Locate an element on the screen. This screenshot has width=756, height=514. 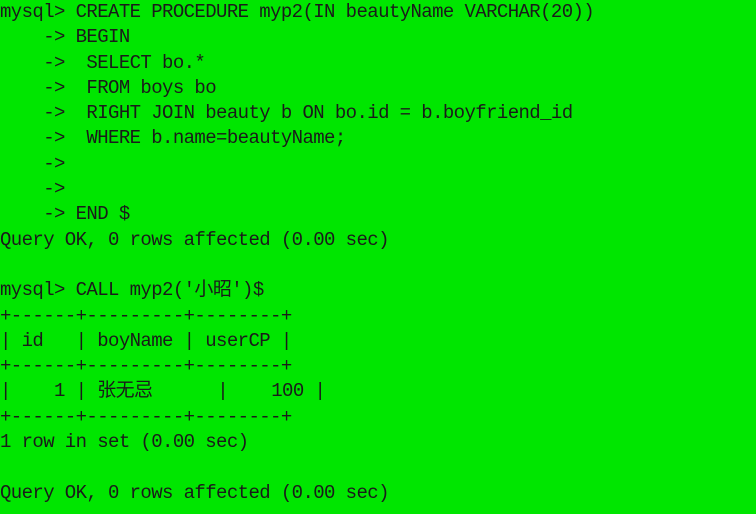
sql-continuation-empty-2: -> is located at coordinates (32, 189).